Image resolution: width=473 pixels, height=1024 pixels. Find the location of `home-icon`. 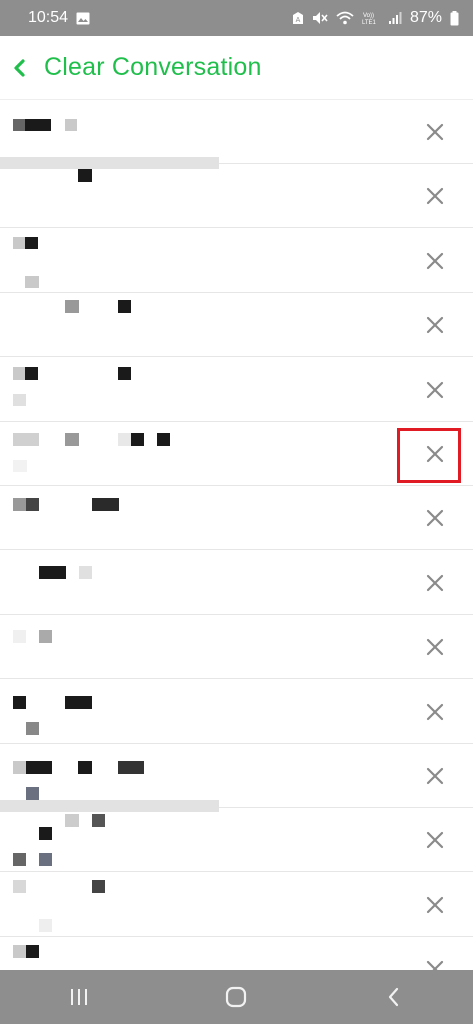

home-icon is located at coordinates (236, 997).